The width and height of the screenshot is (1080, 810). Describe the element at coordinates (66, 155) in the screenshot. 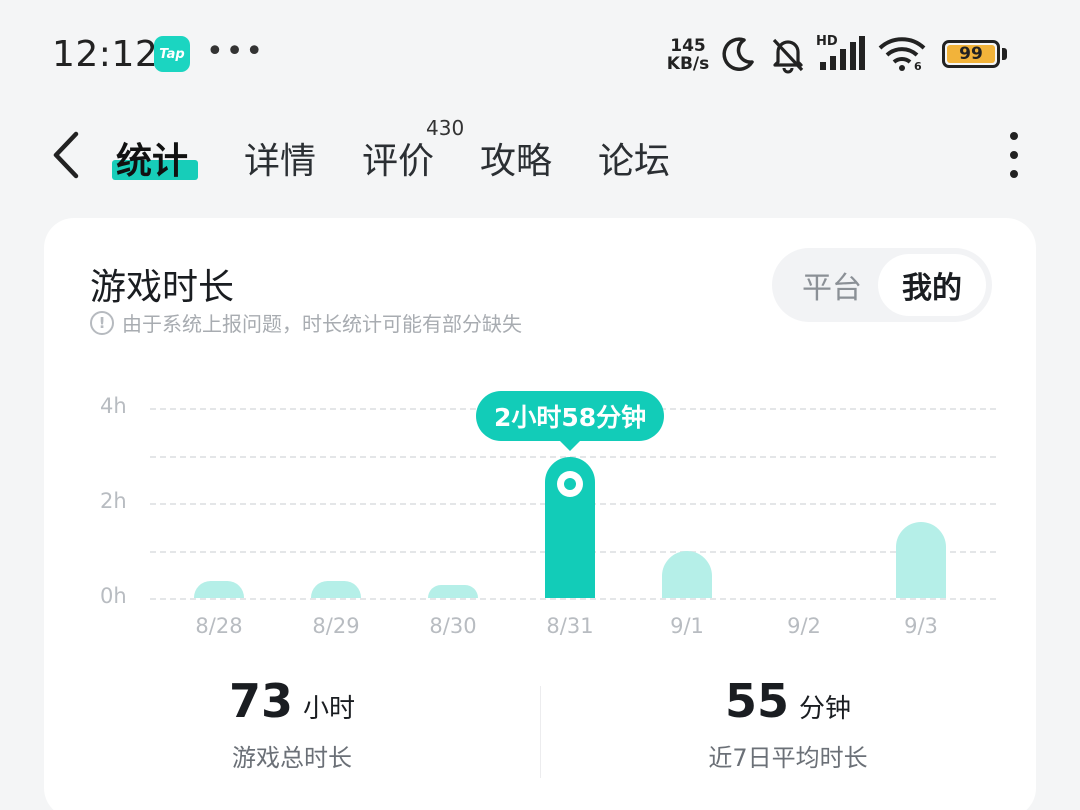

I see `back-arrow-icon` at that location.